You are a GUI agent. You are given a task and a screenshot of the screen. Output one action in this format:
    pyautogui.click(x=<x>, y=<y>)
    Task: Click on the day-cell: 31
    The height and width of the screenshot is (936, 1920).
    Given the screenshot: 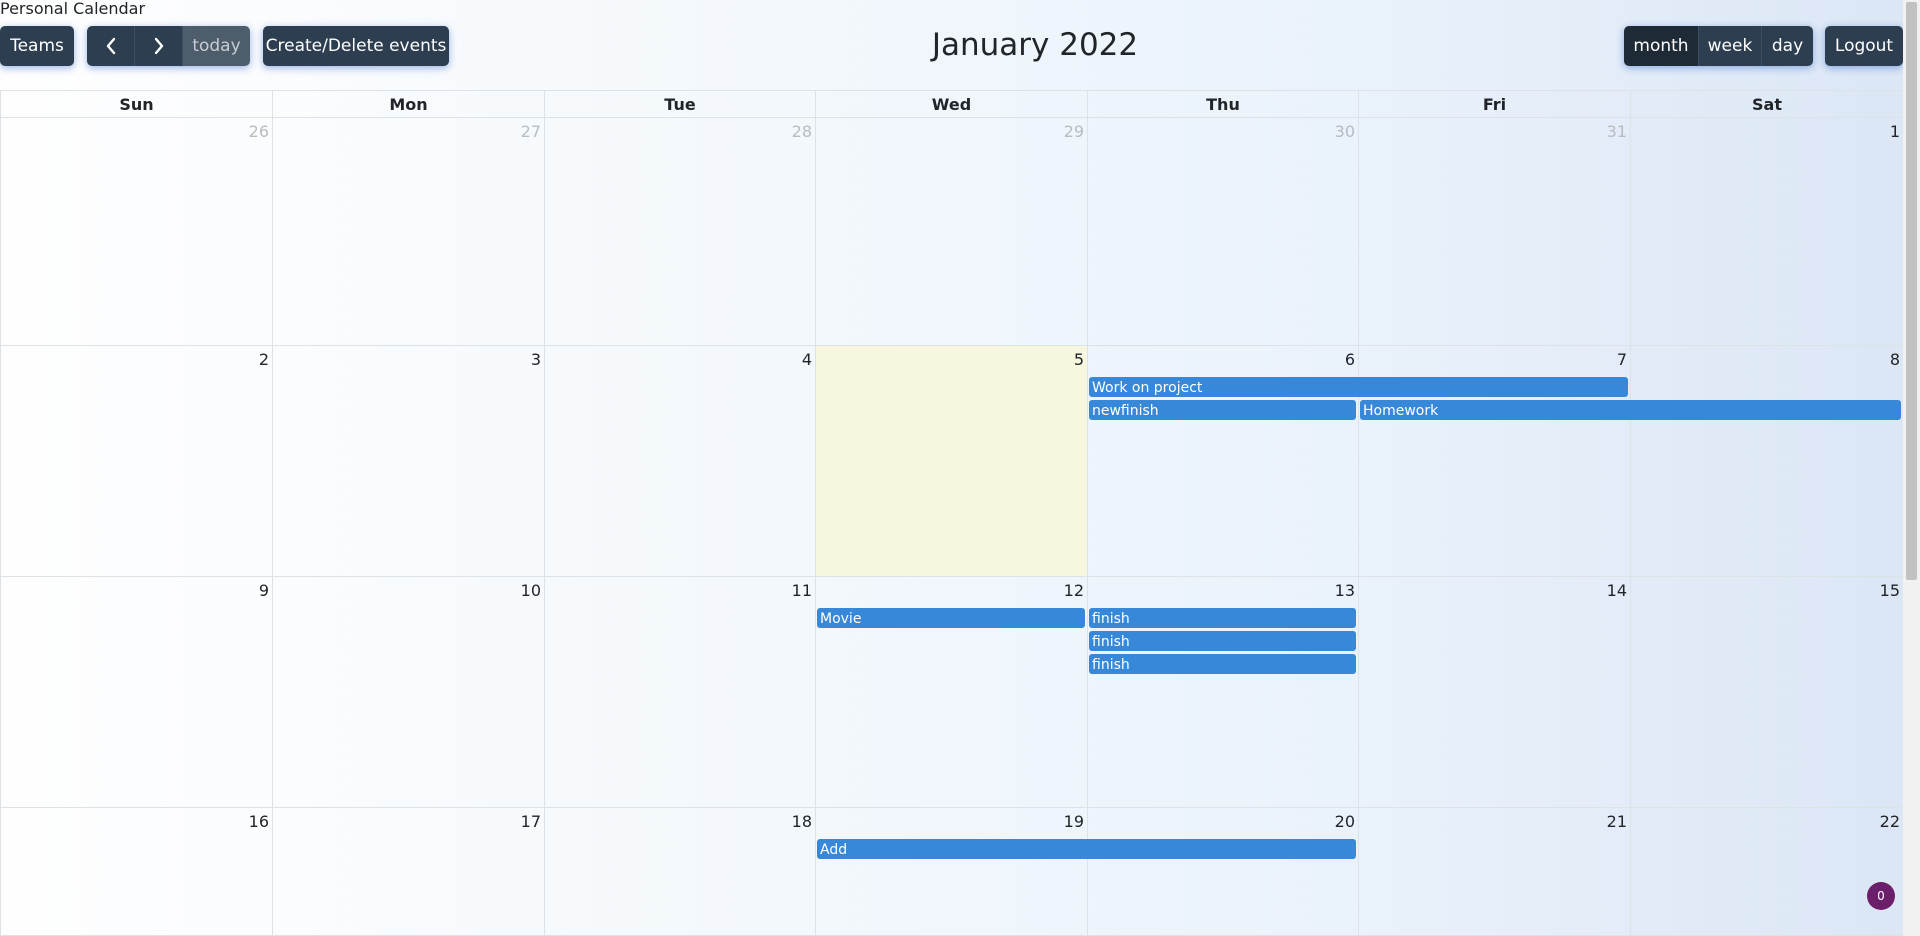 What is the action you would take?
    pyautogui.click(x=1494, y=231)
    